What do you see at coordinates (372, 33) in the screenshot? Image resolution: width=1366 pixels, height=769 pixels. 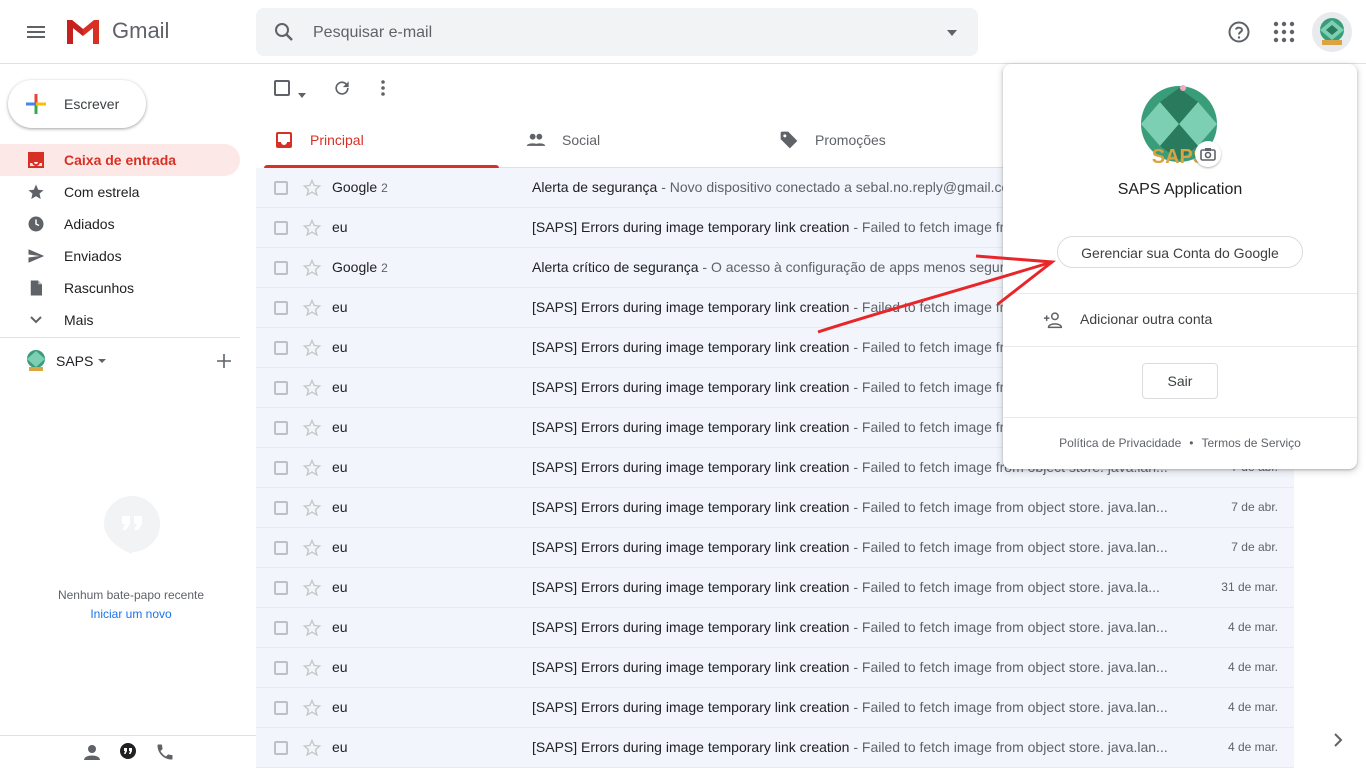 I see `search-input: Pesquisar e-mail` at bounding box center [372, 33].